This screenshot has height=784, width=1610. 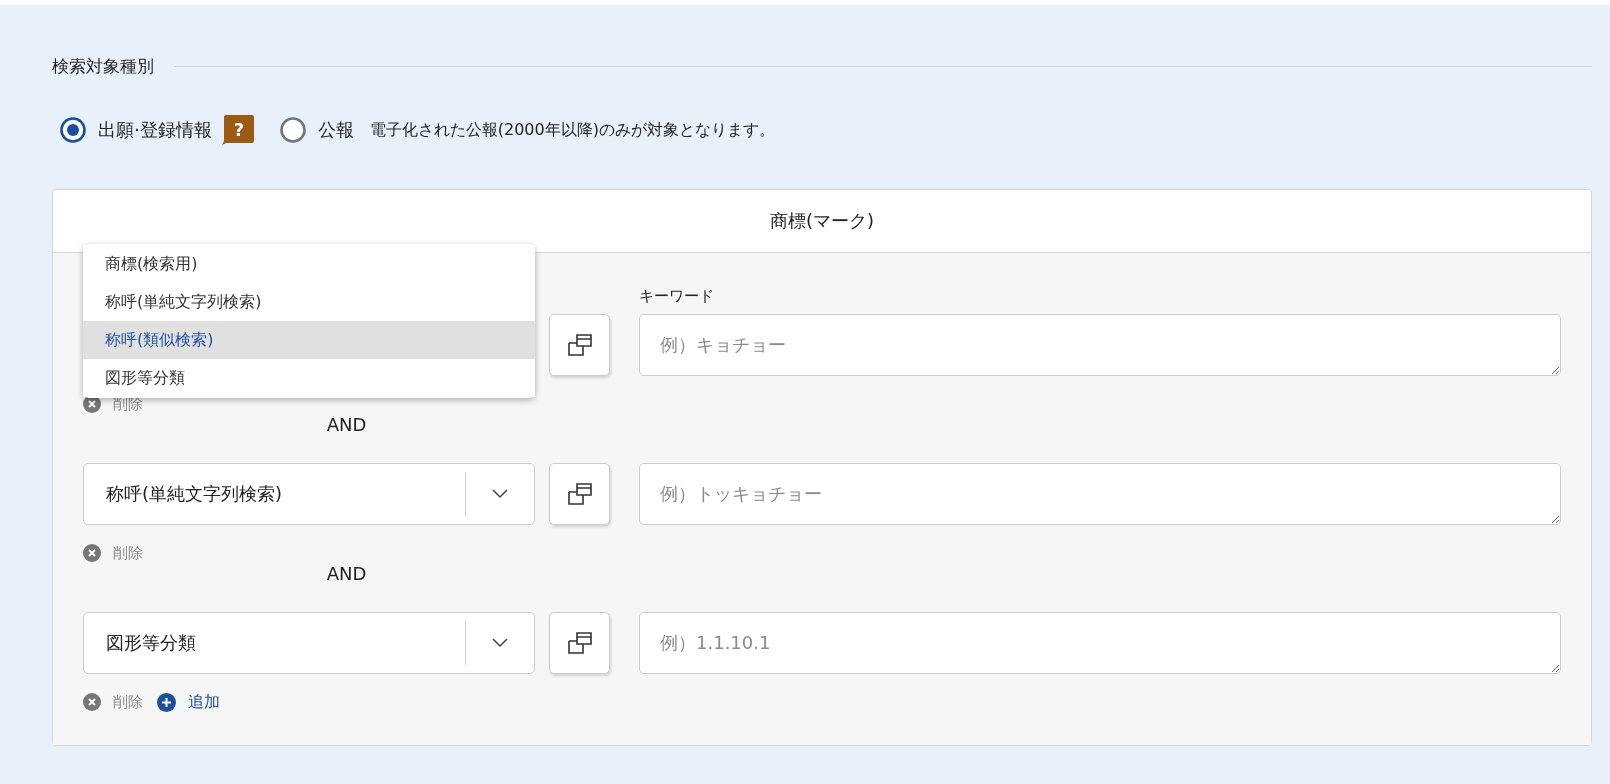 What do you see at coordinates (1100, 643) in the screenshot?
I see `keyword-field: 例）1.1.10.1` at bounding box center [1100, 643].